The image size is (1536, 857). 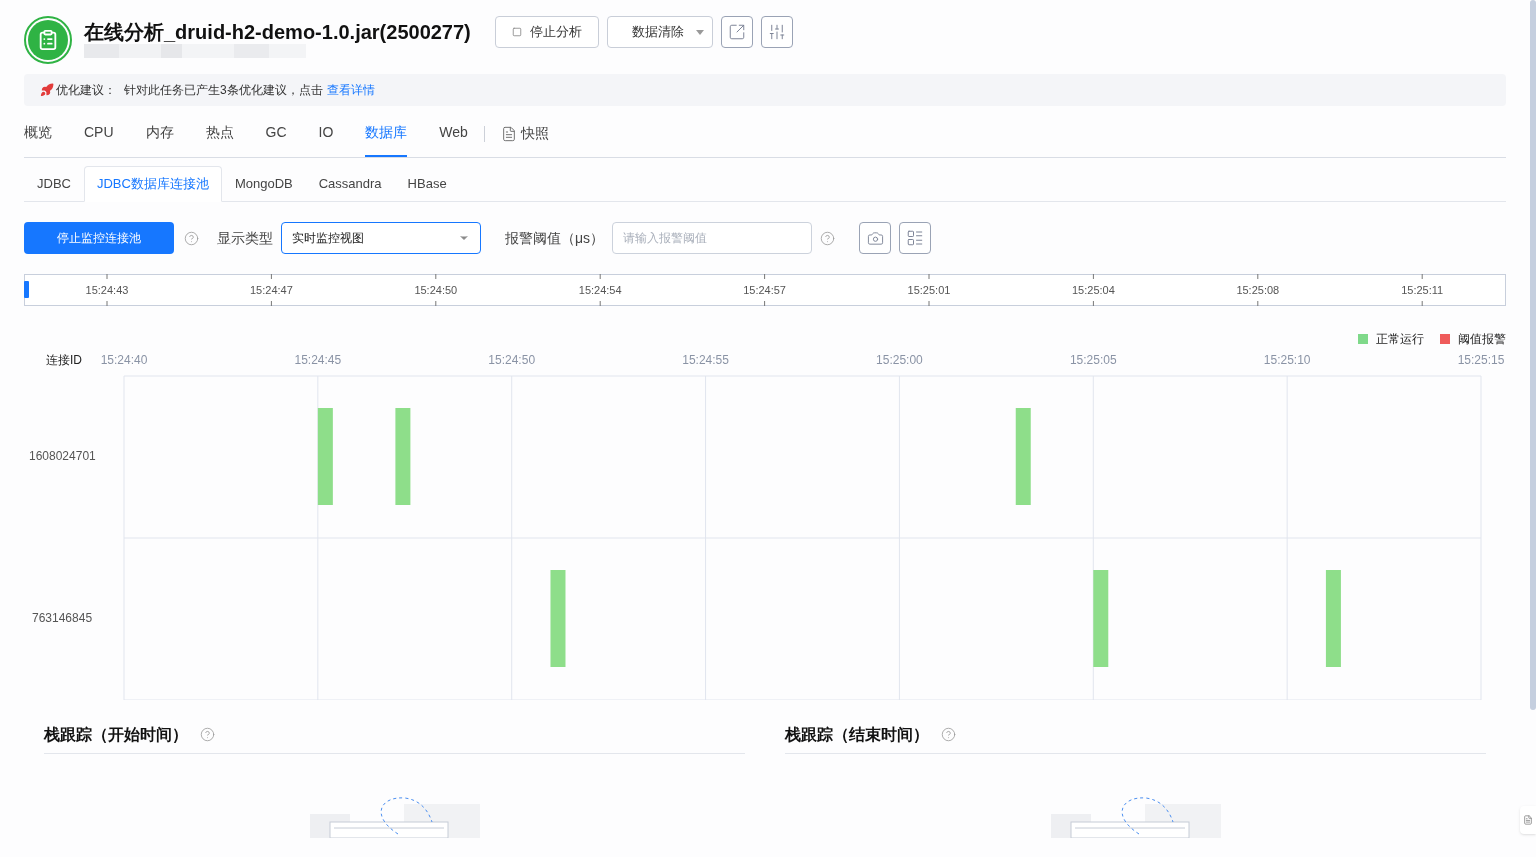 What do you see at coordinates (427, 183) in the screenshot?
I see `sub-tab: HBase` at bounding box center [427, 183].